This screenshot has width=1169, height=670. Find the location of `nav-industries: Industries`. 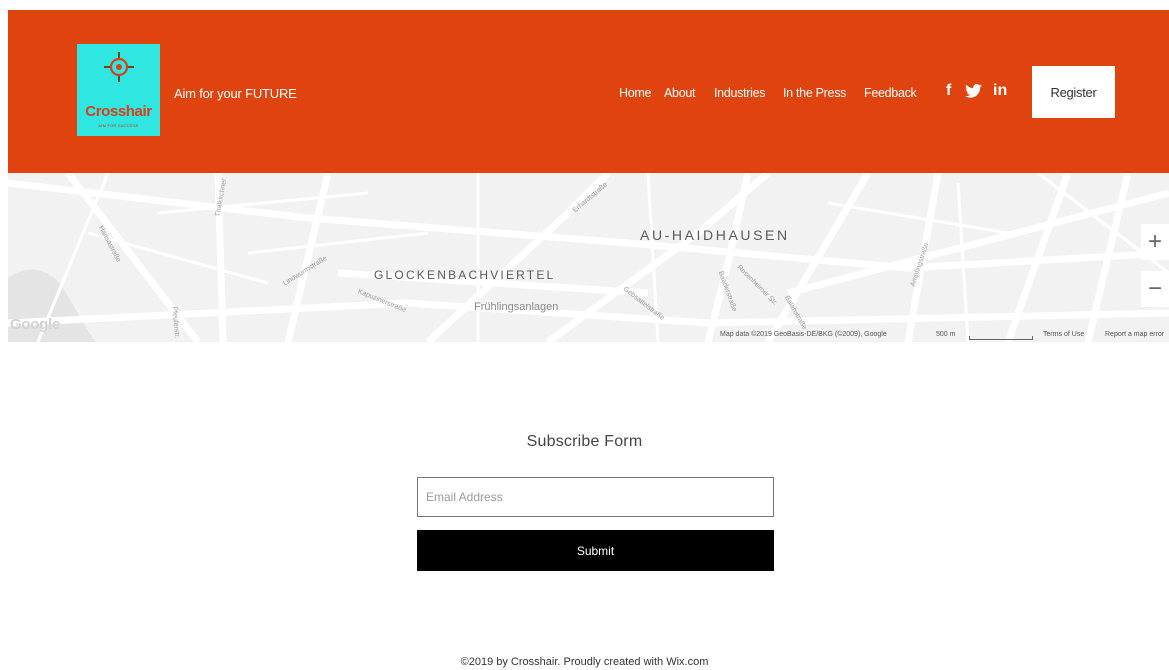

nav-industries: Industries is located at coordinates (740, 93).